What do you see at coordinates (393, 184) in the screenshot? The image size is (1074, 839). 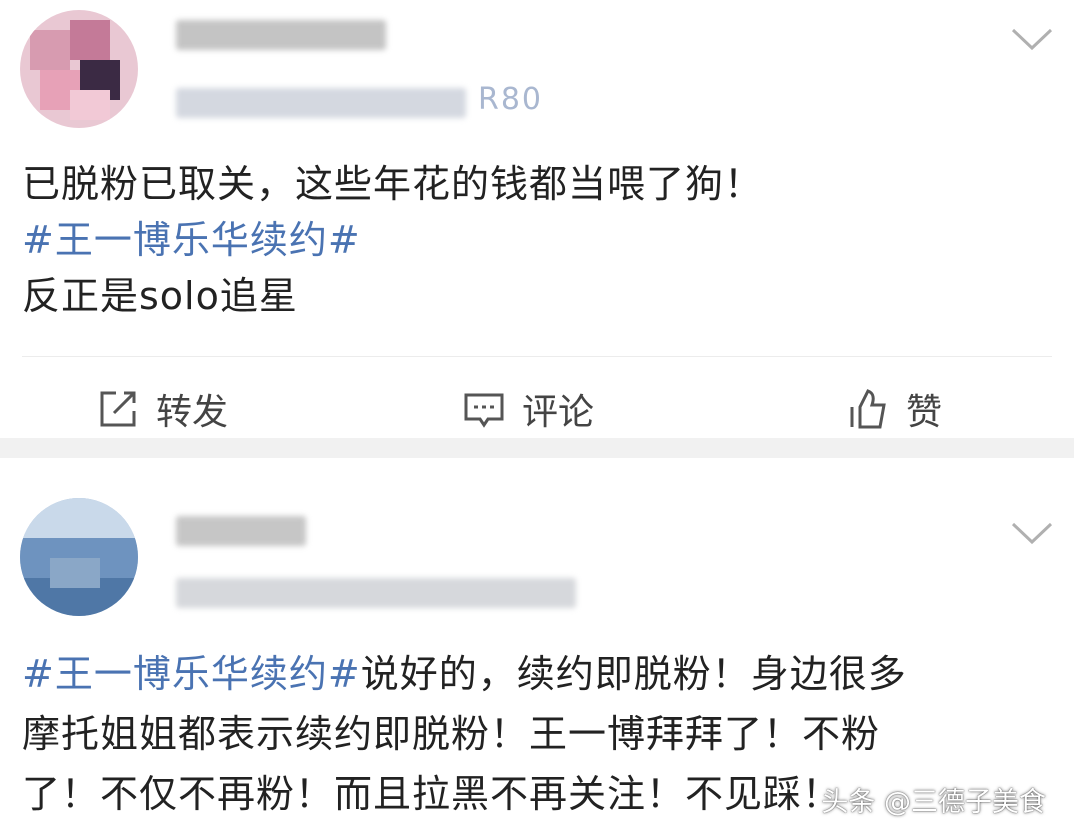 I see `post-body-line: 已脱粉已取关，这些年花的钱都当喂了狗！` at bounding box center [393, 184].